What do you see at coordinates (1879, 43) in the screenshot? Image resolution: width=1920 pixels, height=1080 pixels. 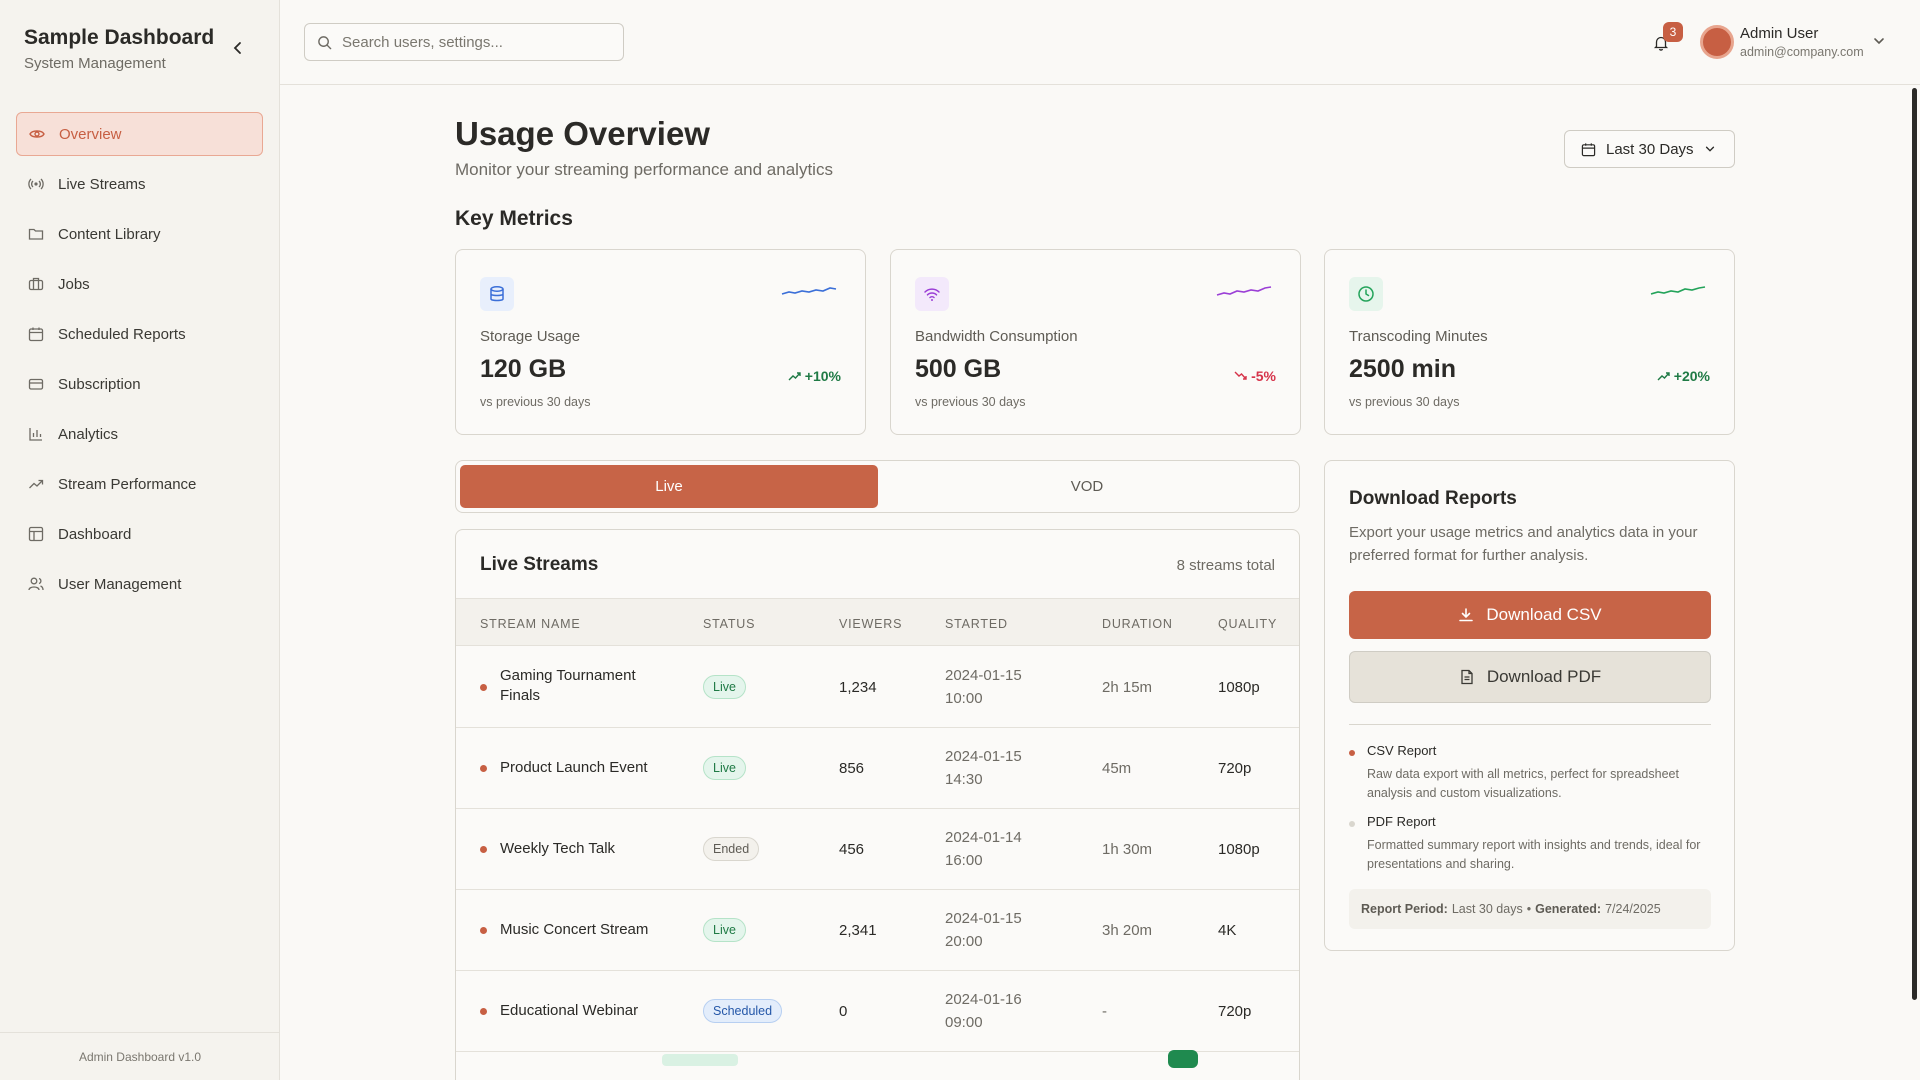 I see `user-menu-toggle` at bounding box center [1879, 43].